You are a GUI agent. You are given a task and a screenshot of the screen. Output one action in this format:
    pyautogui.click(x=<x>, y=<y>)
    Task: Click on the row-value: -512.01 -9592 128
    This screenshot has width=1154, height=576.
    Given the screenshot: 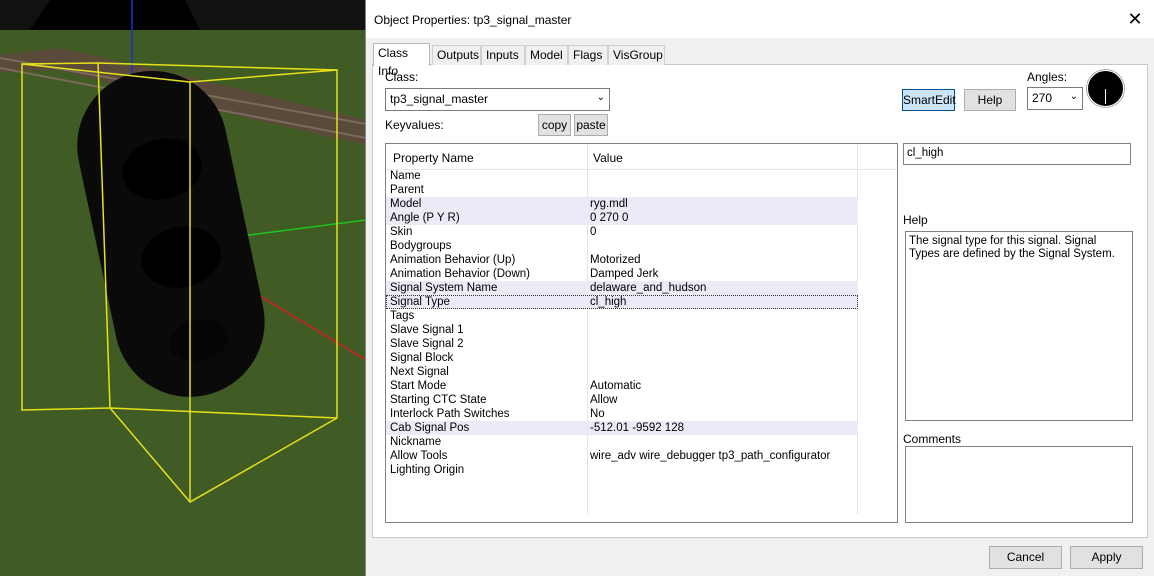 What is the action you would take?
    pyautogui.click(x=637, y=428)
    